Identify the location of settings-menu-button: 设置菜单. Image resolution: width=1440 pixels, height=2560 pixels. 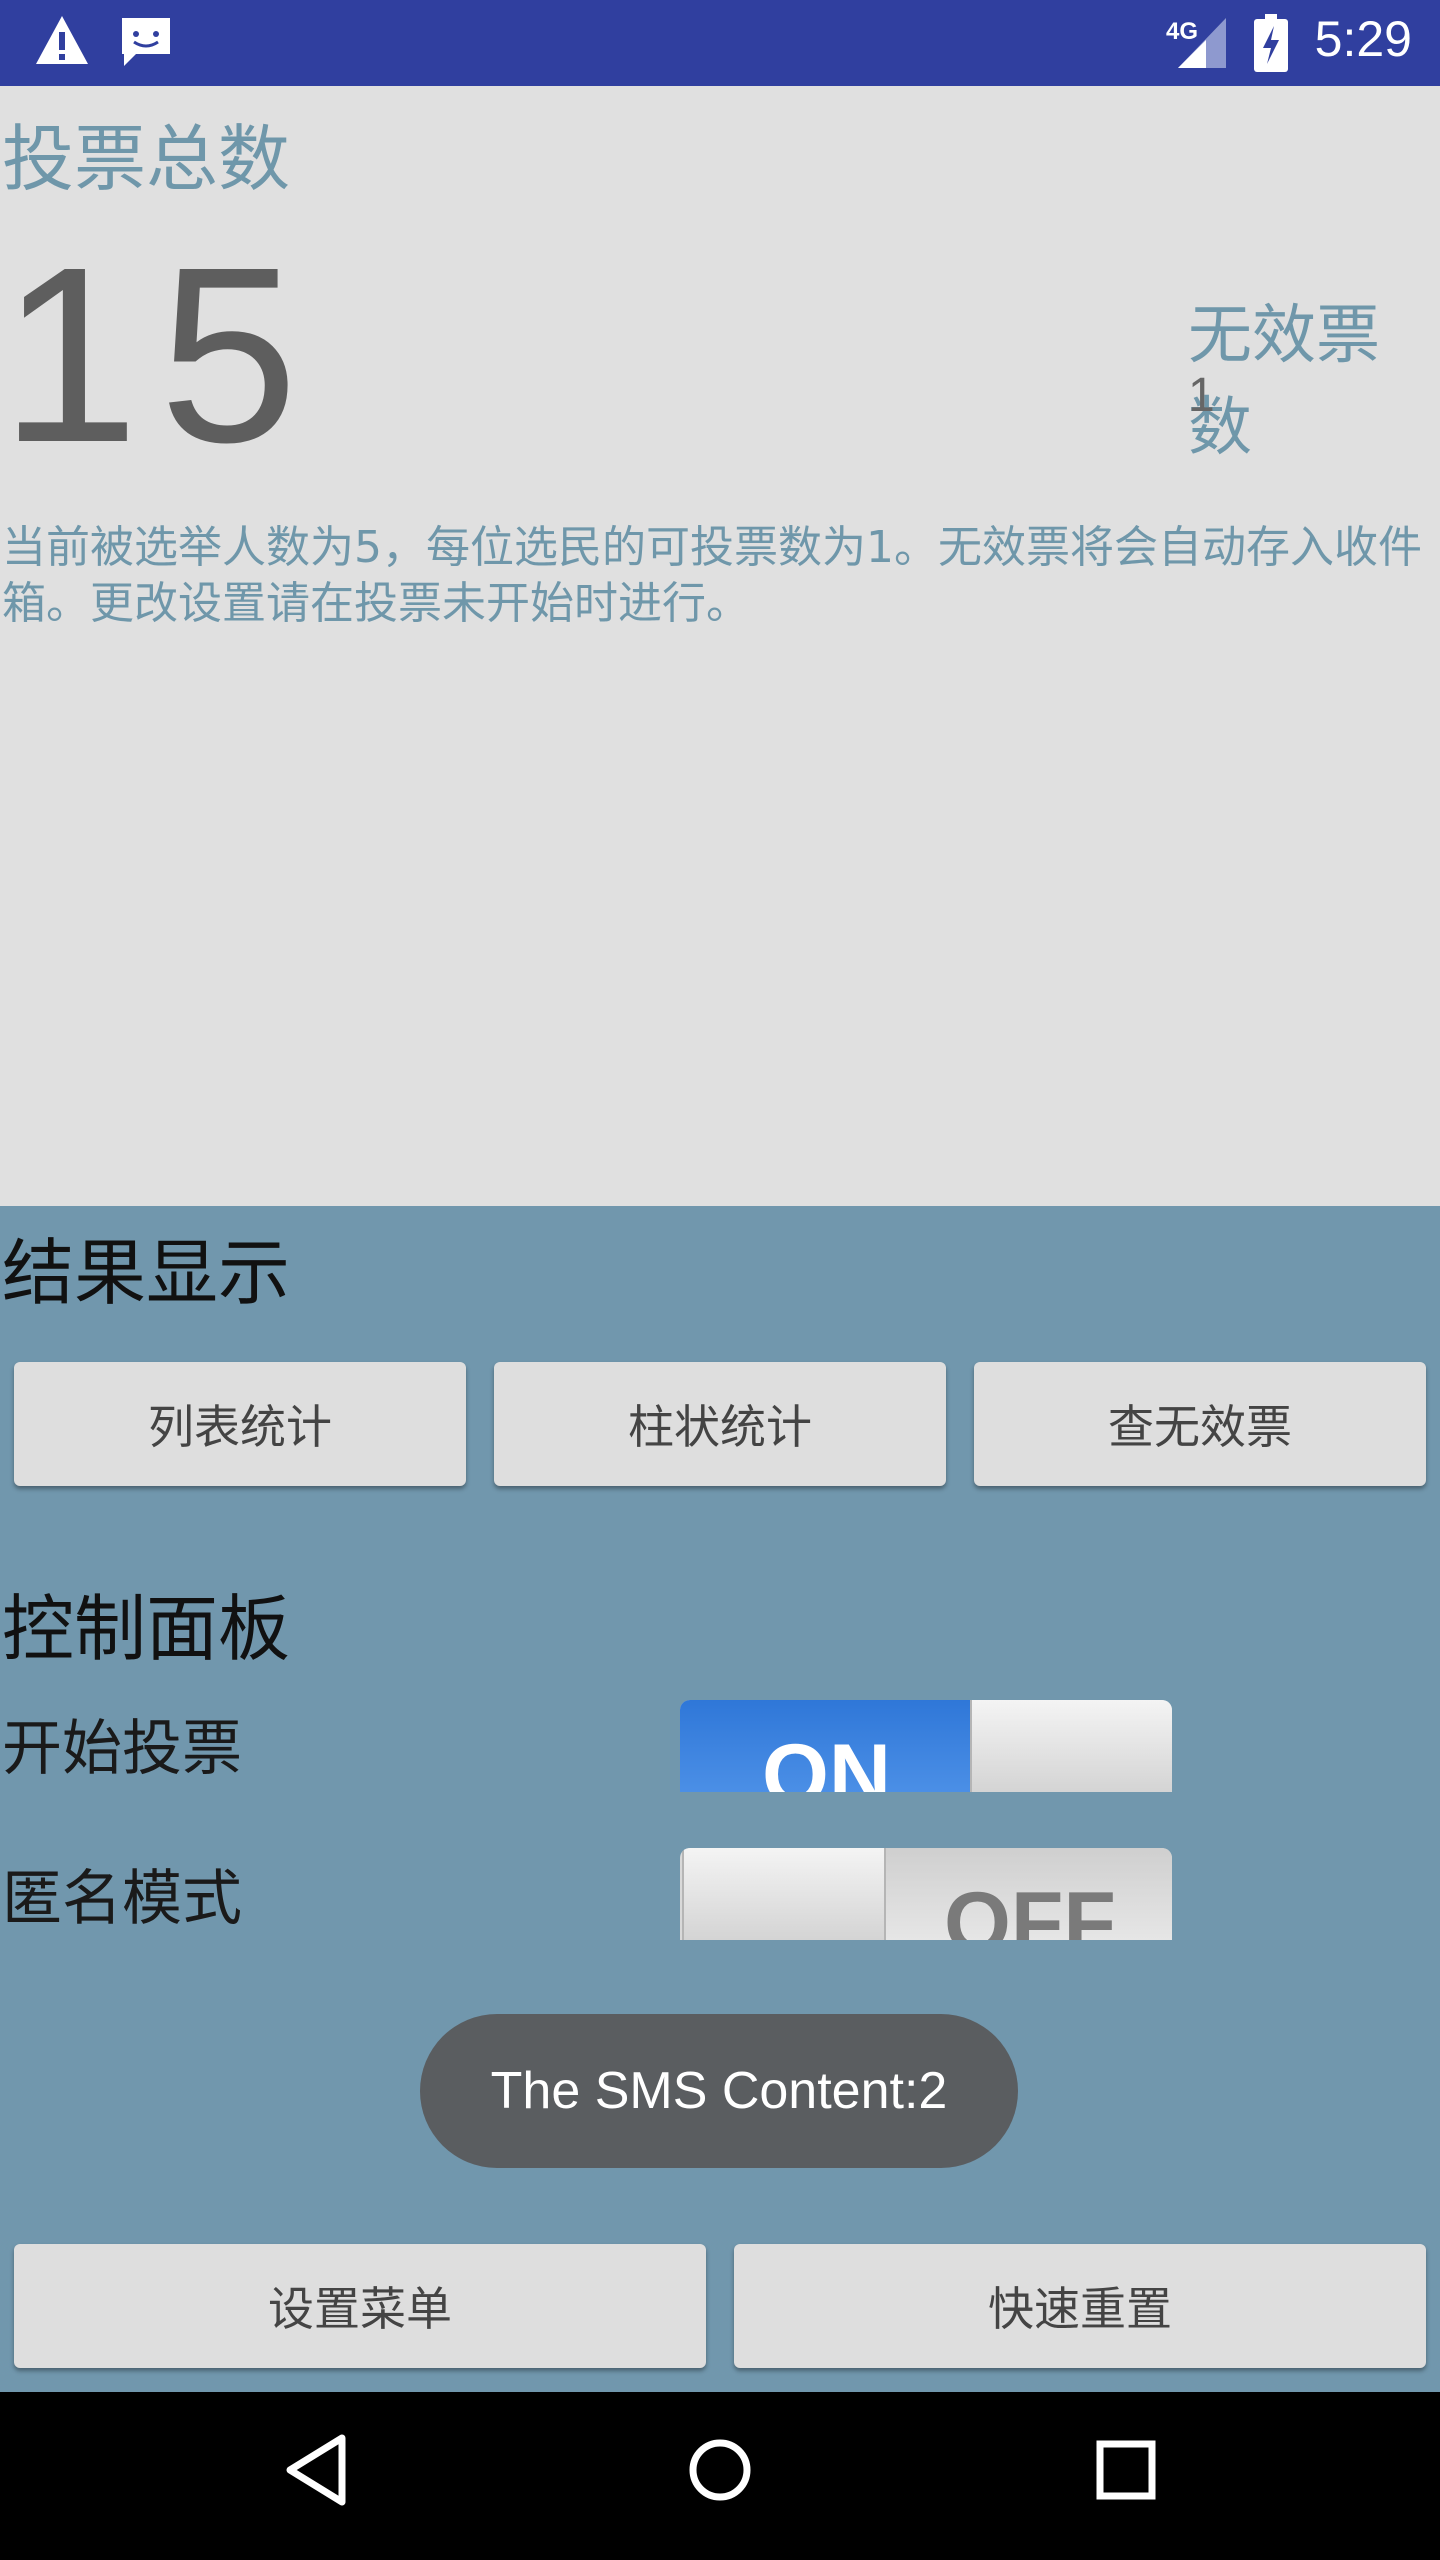
(360, 2306).